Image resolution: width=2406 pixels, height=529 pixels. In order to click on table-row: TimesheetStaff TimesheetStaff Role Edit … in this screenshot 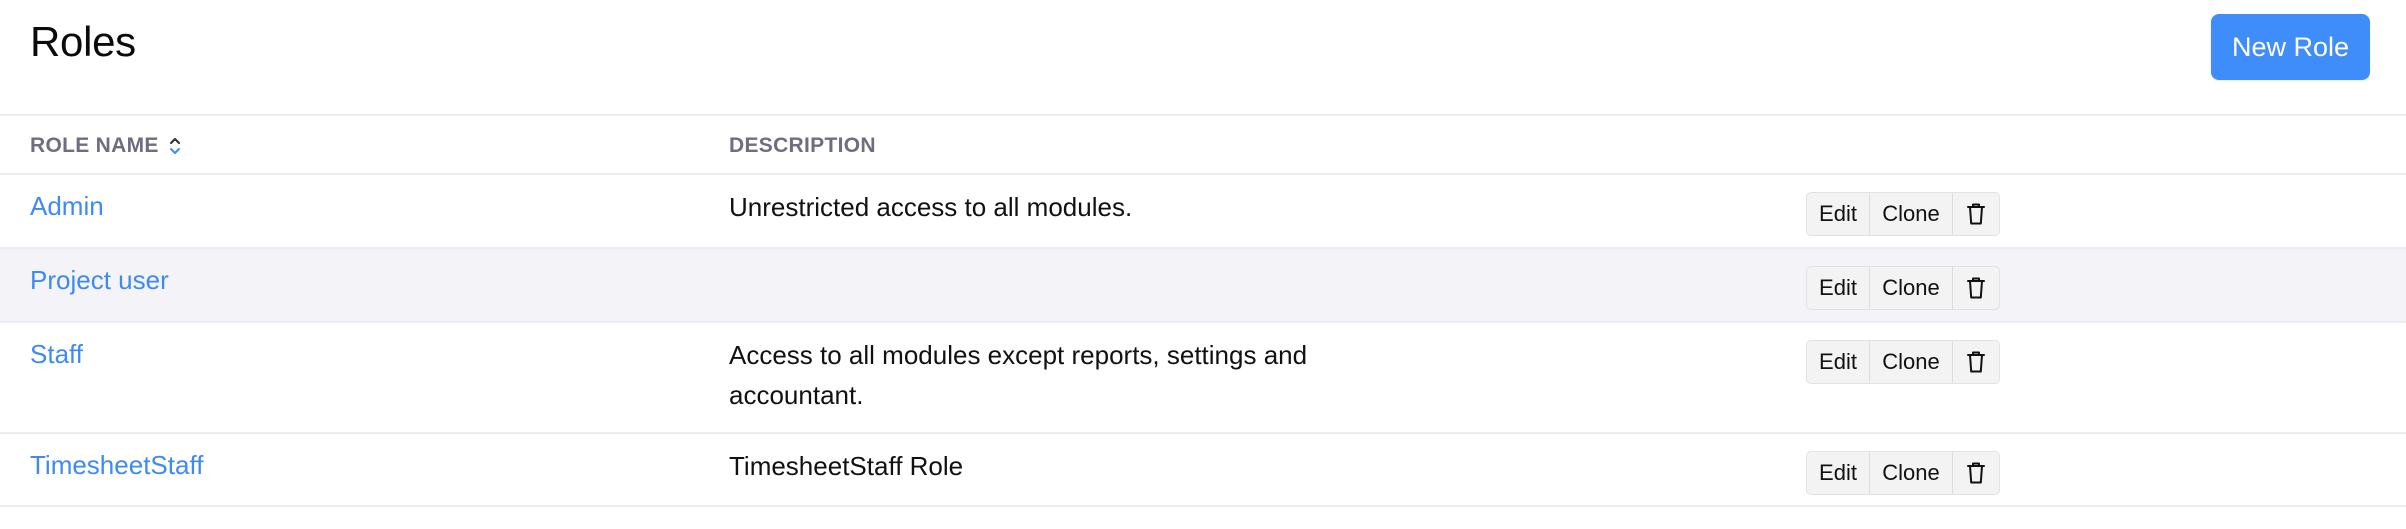, I will do `click(1203, 470)`.